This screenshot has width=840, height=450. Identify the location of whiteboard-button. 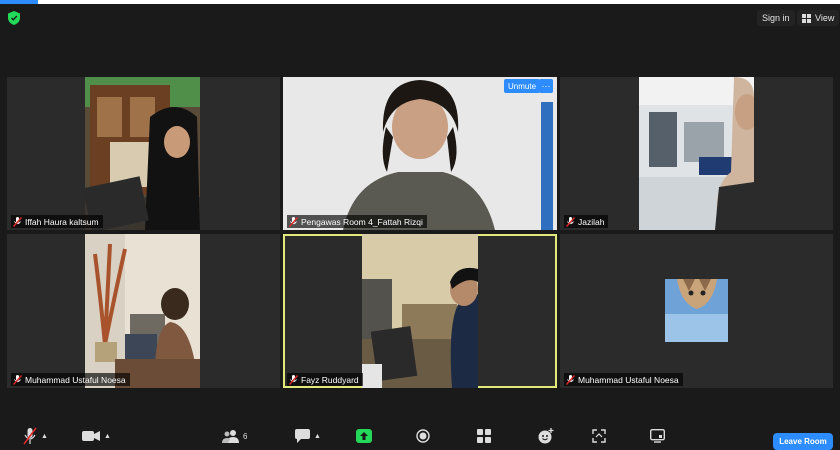
(599, 436).